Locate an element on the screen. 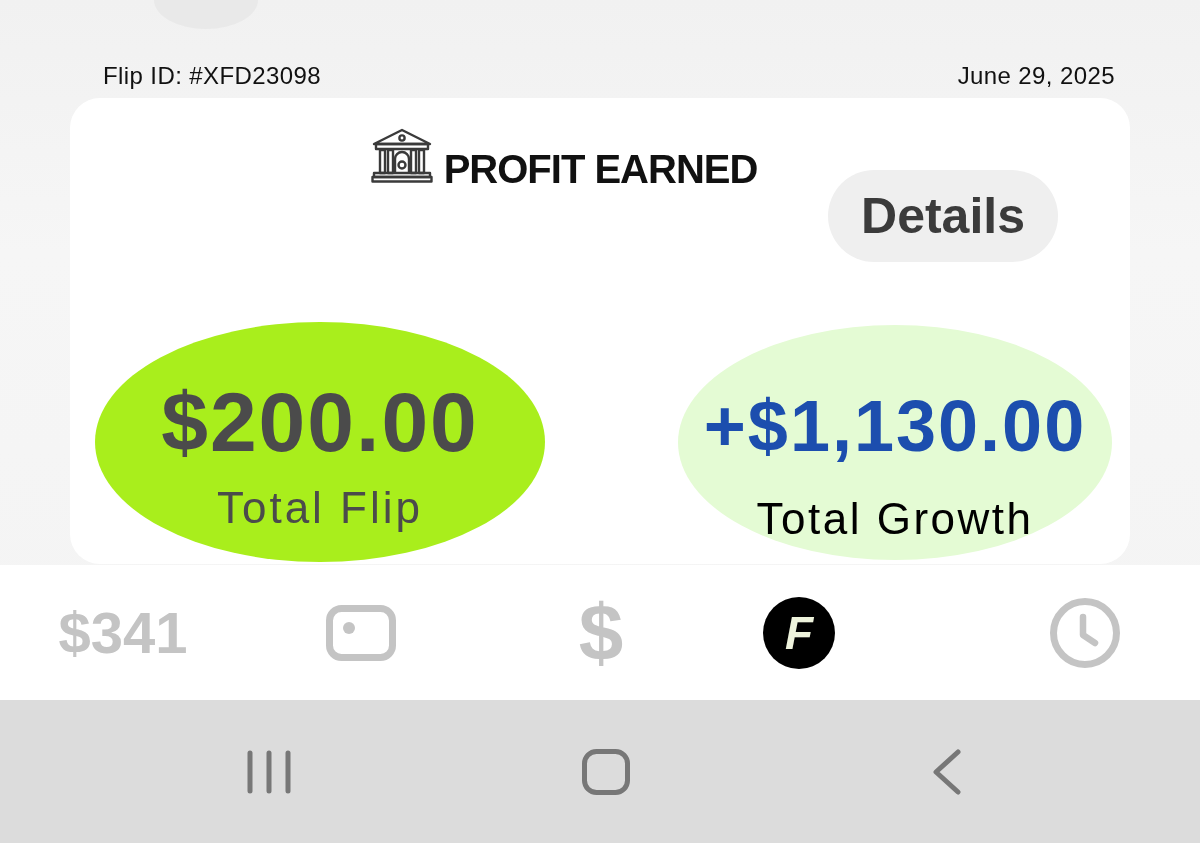 The width and height of the screenshot is (1200, 843). date: June 29, 2025 is located at coordinates (1036, 76).